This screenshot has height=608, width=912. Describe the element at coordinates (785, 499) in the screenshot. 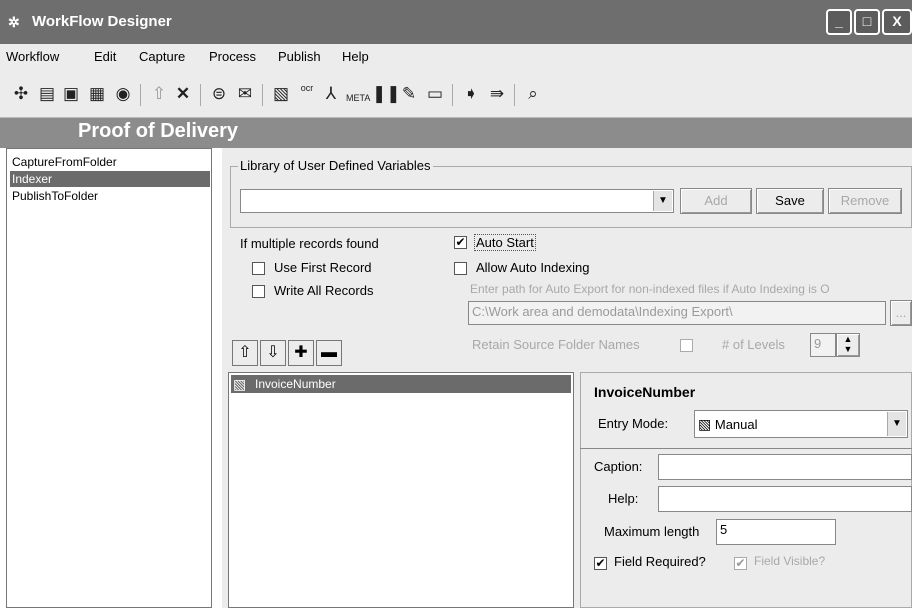

I see `help-field` at that location.